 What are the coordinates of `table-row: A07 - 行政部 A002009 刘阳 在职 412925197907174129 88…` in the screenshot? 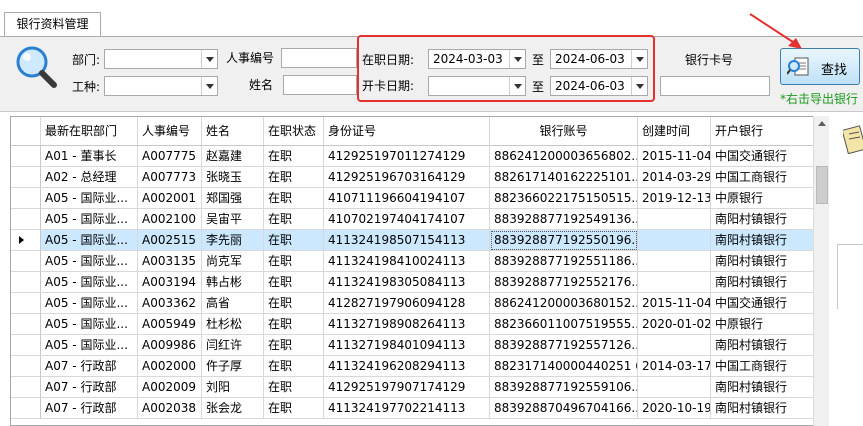 It's located at (413, 387).